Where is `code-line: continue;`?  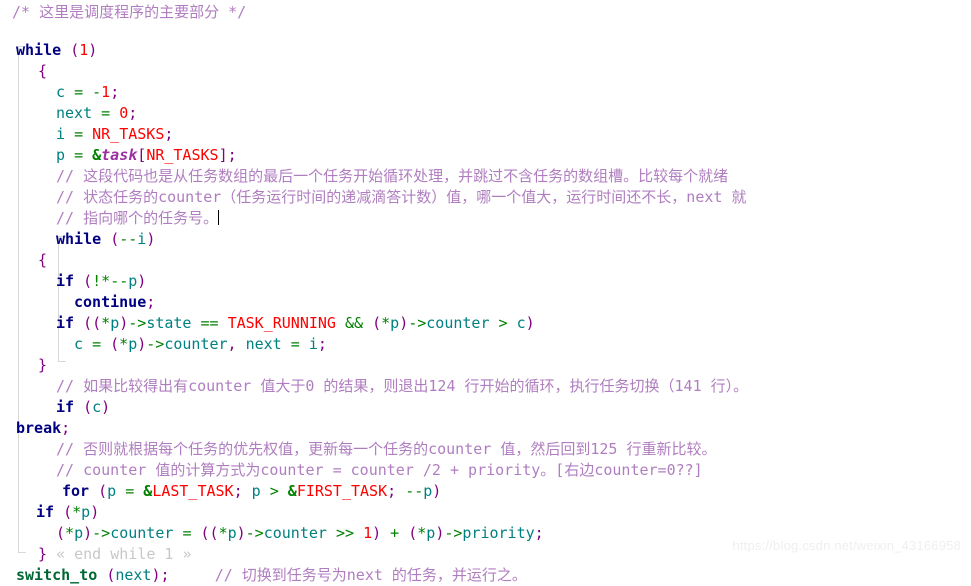
code-line: continue; is located at coordinates (77, 302).